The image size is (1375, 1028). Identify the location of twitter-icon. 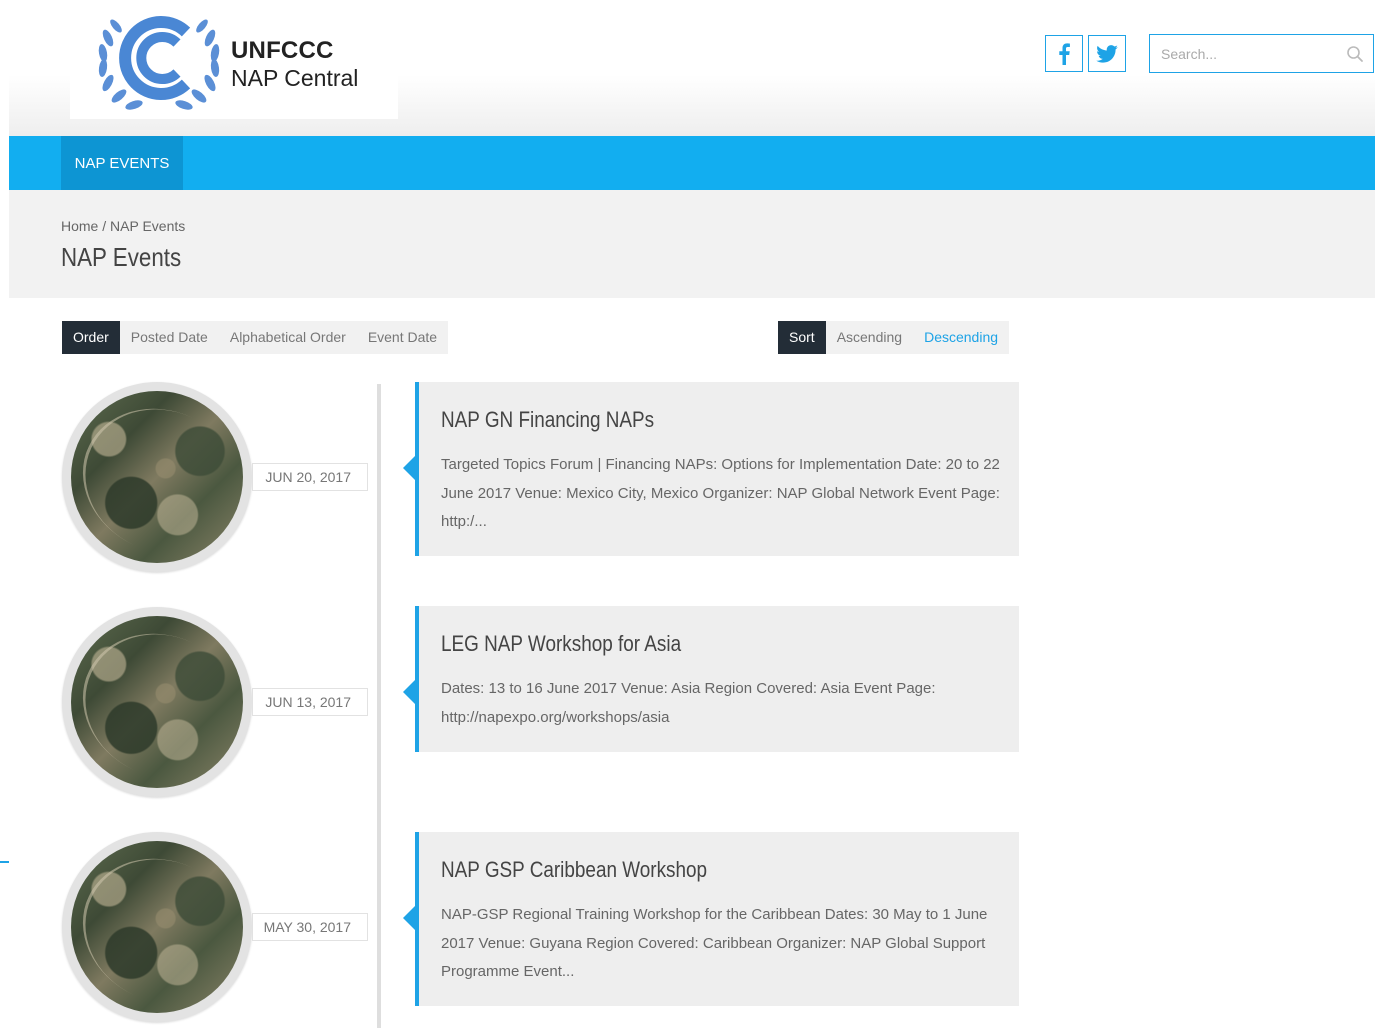
(1107, 53).